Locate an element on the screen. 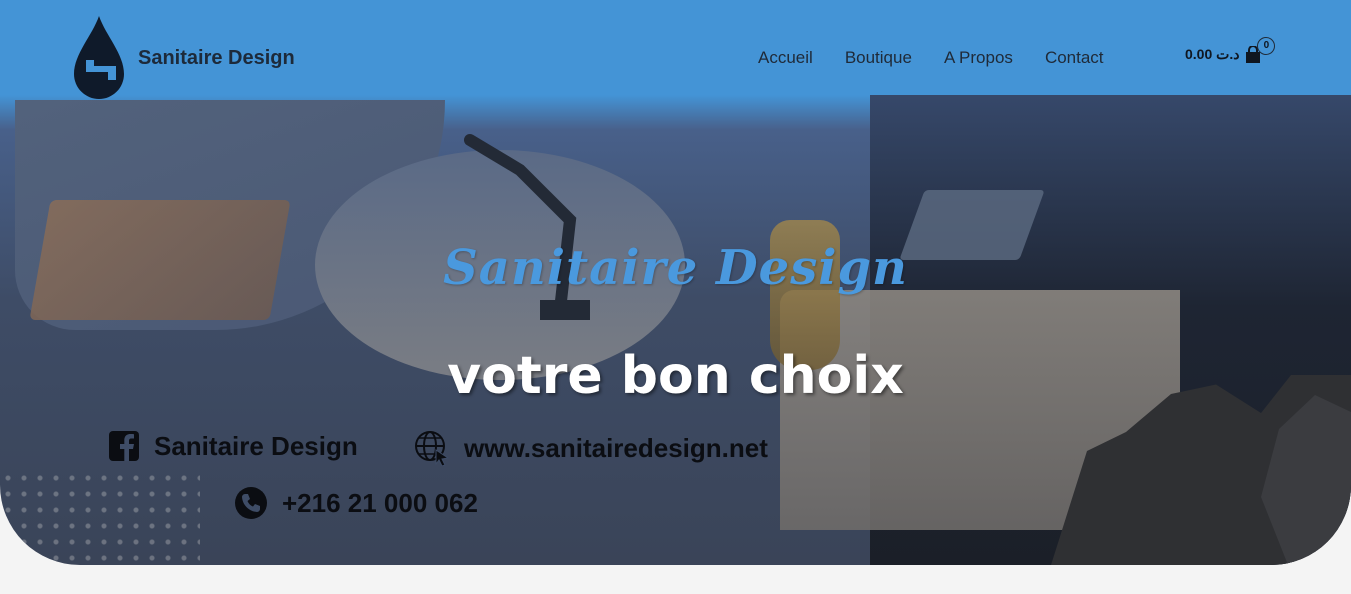 This screenshot has width=1351, height=594. nav-contact: Contact is located at coordinates (1074, 58).